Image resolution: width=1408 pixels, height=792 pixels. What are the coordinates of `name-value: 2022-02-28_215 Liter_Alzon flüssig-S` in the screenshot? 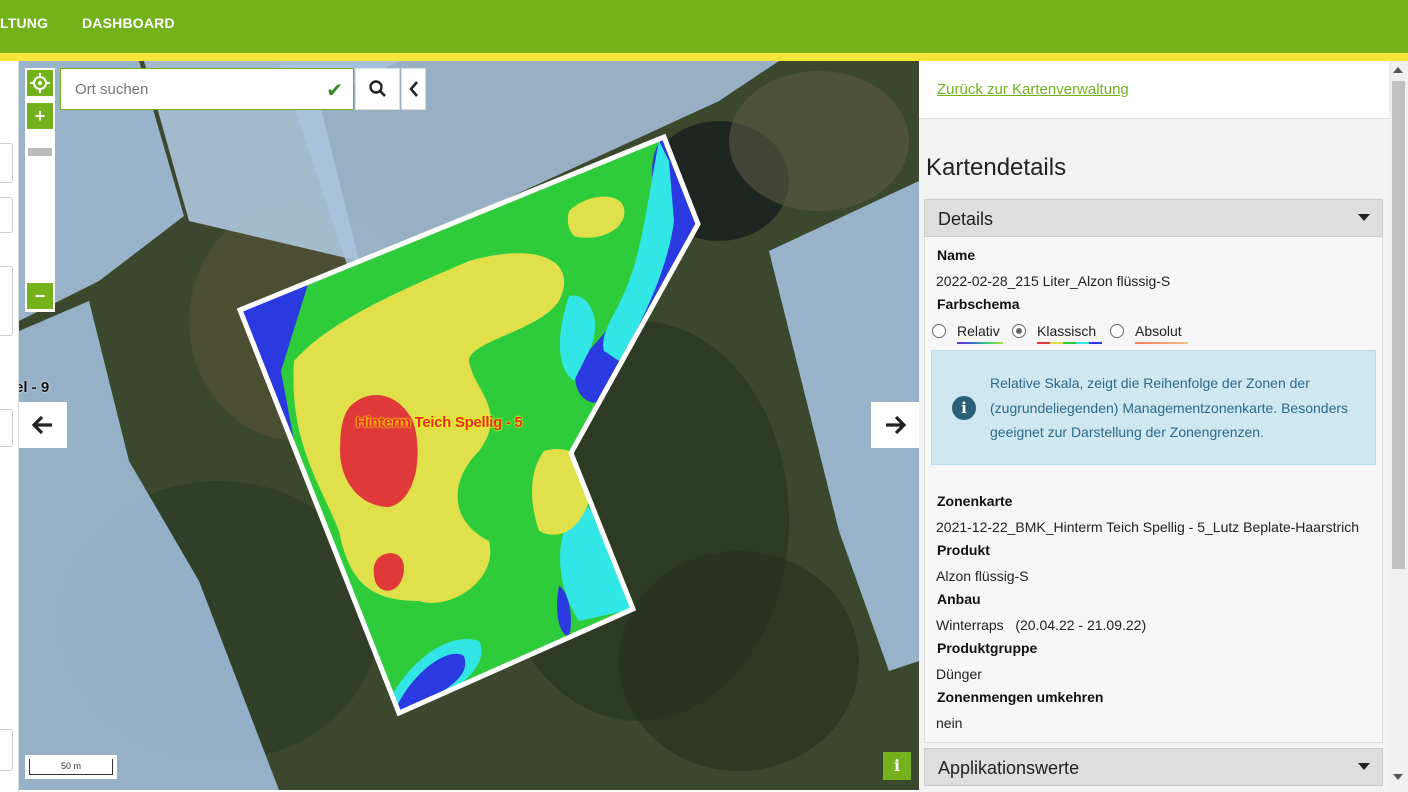 It's located at (1053, 281).